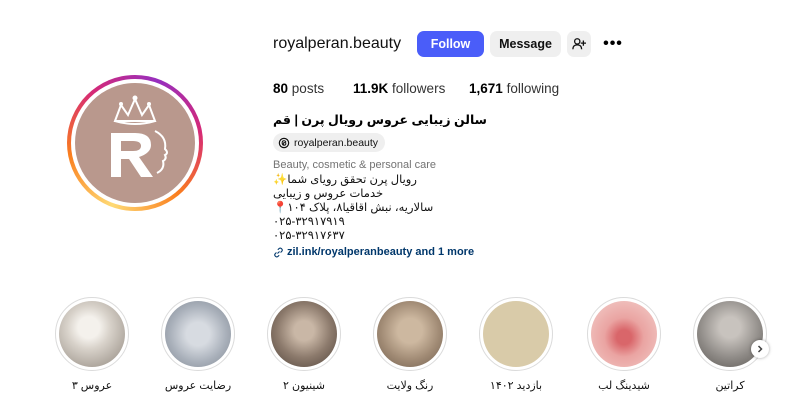 Image resolution: width=800 pixels, height=400 pixels. I want to click on username: royalperan.beauty, so click(337, 43).